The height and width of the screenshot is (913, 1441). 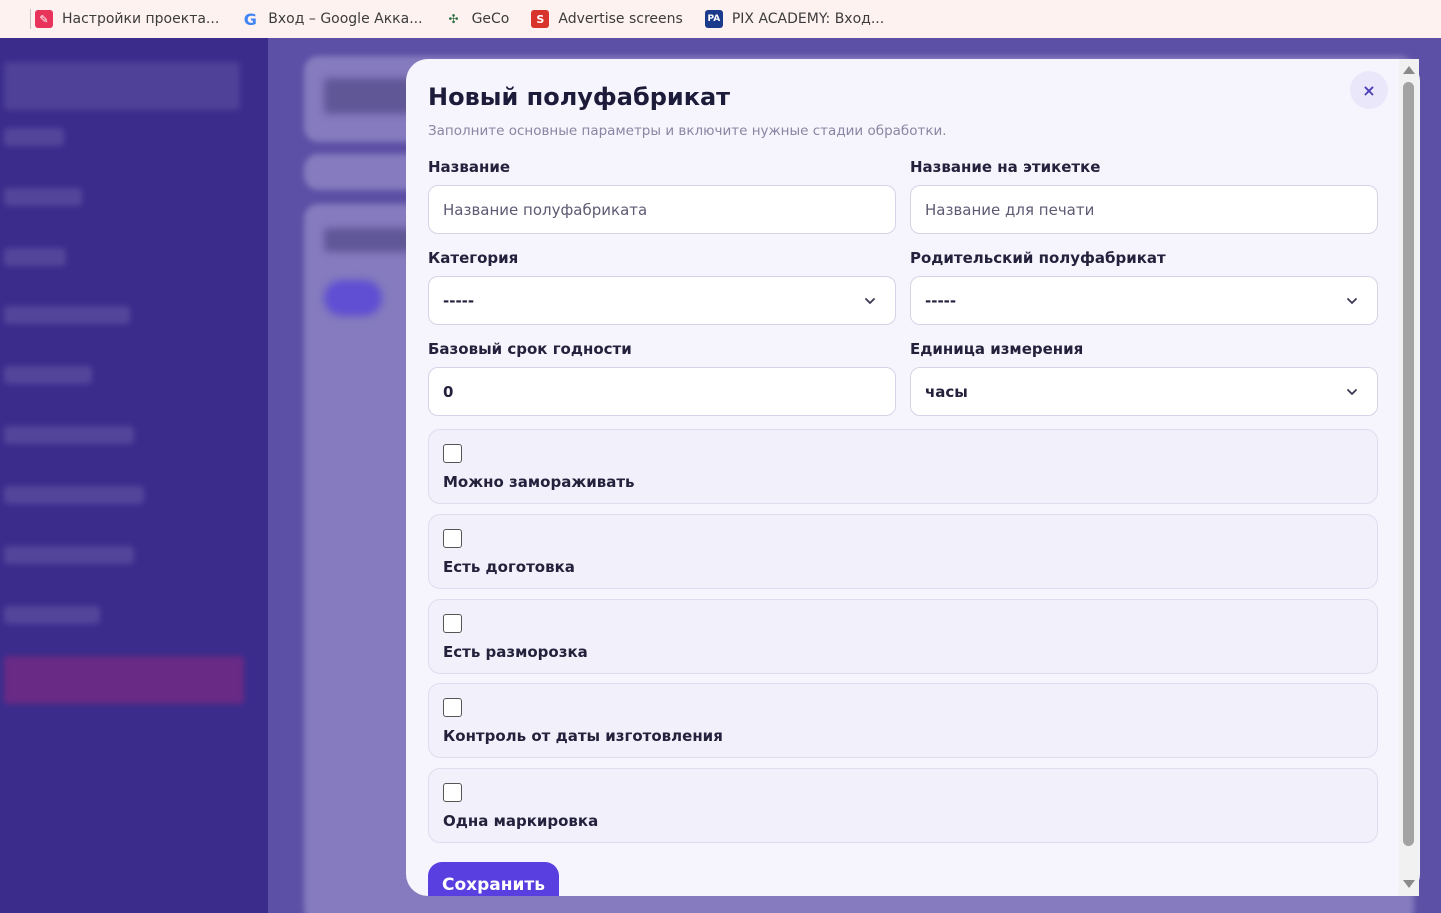 I want to click on close-button: ×, so click(x=1369, y=90).